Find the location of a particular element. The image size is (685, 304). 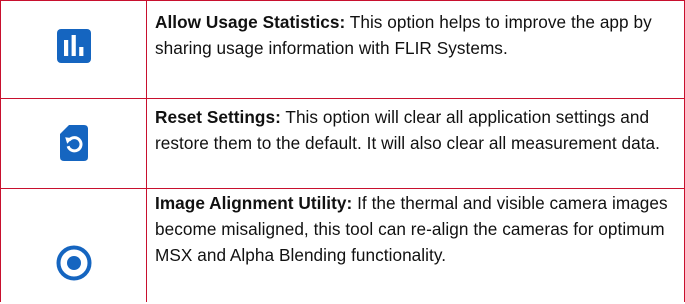

option-term: Reset Settings: is located at coordinates (218, 117).